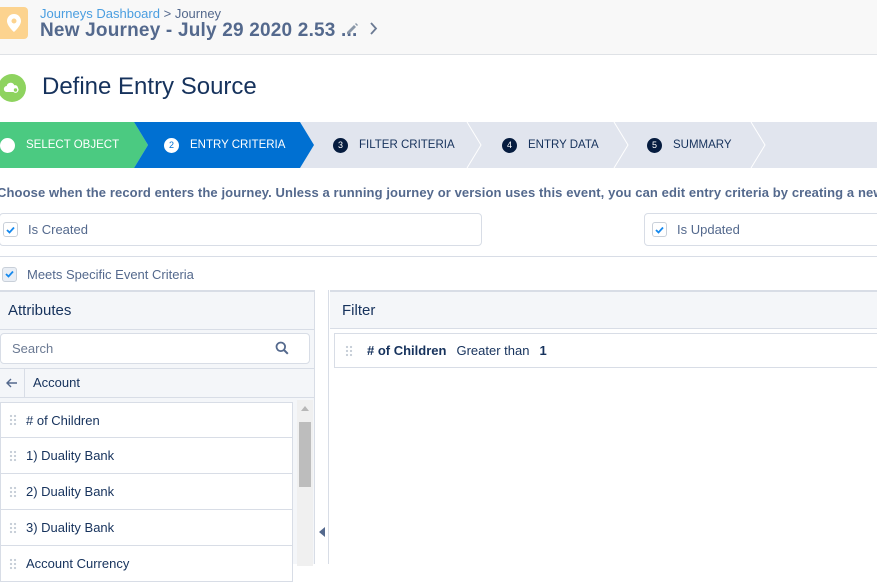 The image size is (877, 582). What do you see at coordinates (282, 350) in the screenshot?
I see `search-icon` at bounding box center [282, 350].